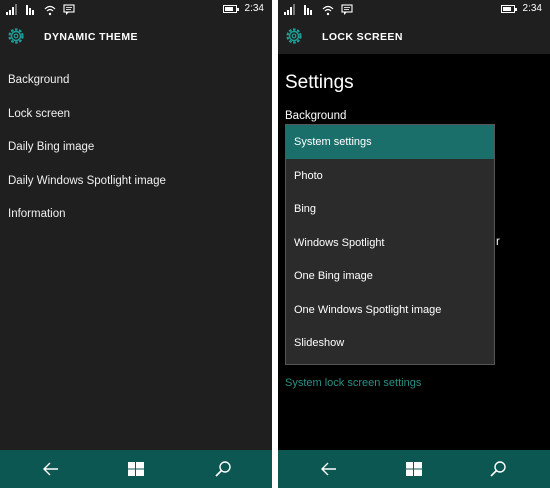  I want to click on app-header: DYNAMIC THEME, so click(136, 37).